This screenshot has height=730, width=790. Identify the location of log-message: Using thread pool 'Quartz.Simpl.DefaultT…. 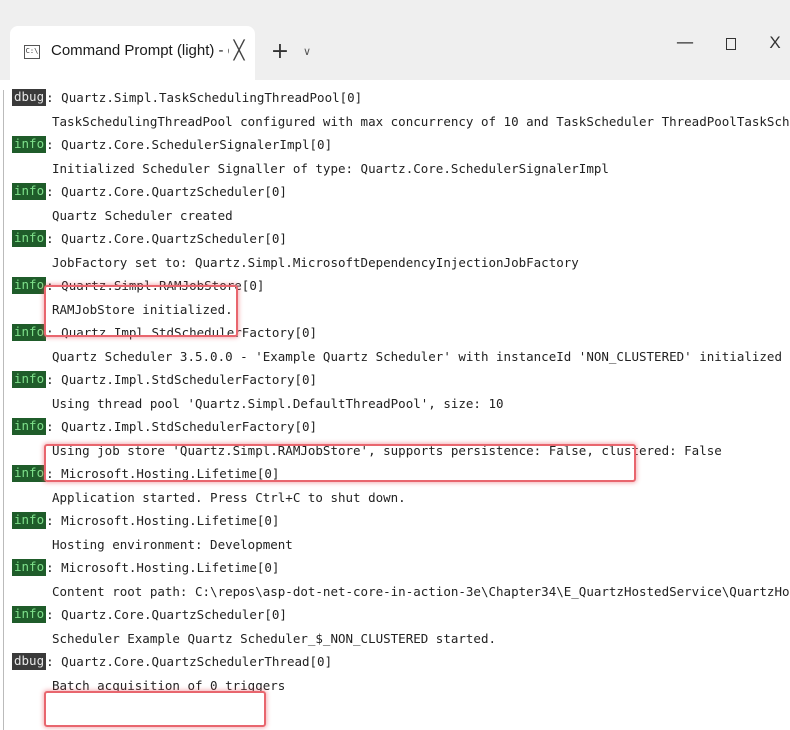
(278, 403).